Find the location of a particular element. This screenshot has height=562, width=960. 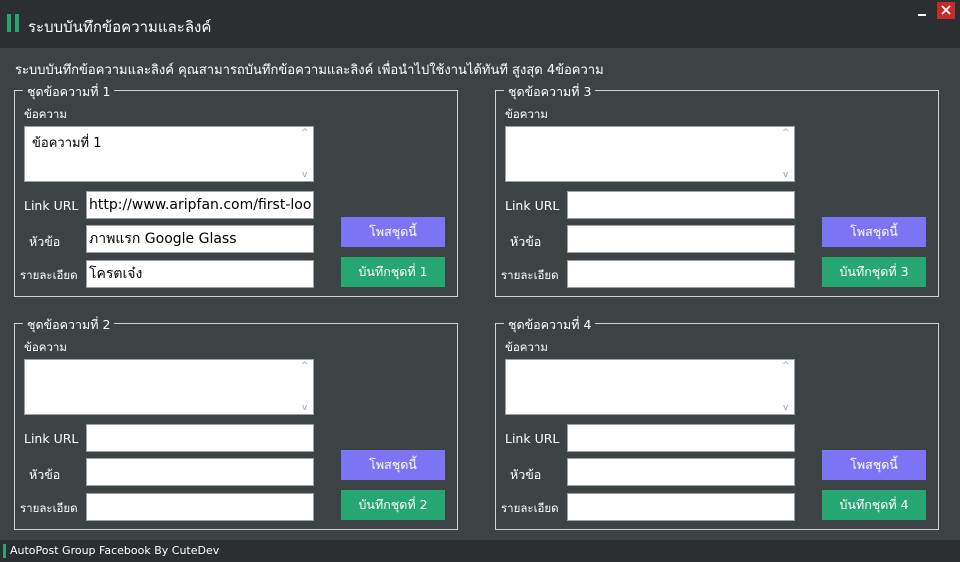

status-accent is located at coordinates (4, 551).